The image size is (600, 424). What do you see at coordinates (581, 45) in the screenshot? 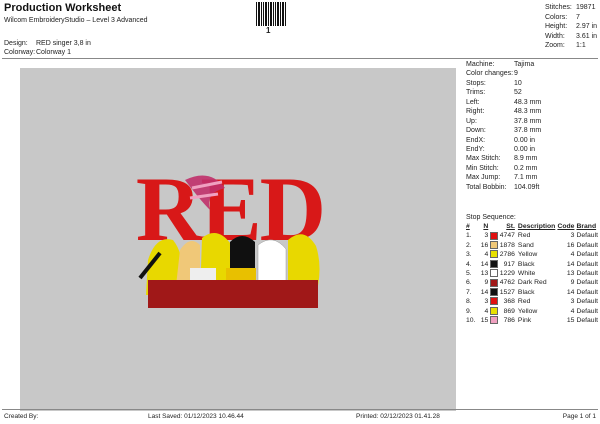
I see `stat-value: 1:1` at bounding box center [581, 45].